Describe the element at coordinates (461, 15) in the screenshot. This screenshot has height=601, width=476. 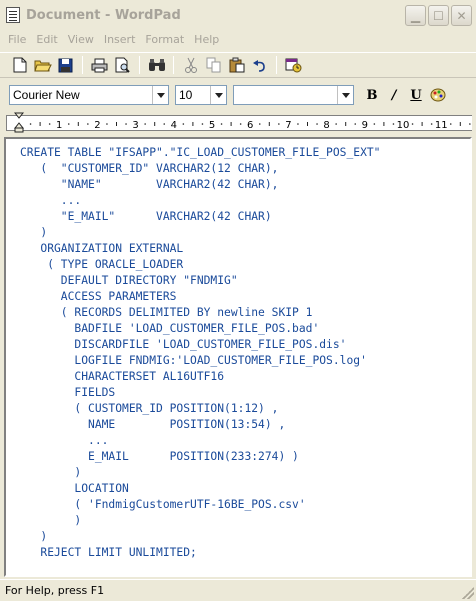
I see `close-button: ✕` at that location.